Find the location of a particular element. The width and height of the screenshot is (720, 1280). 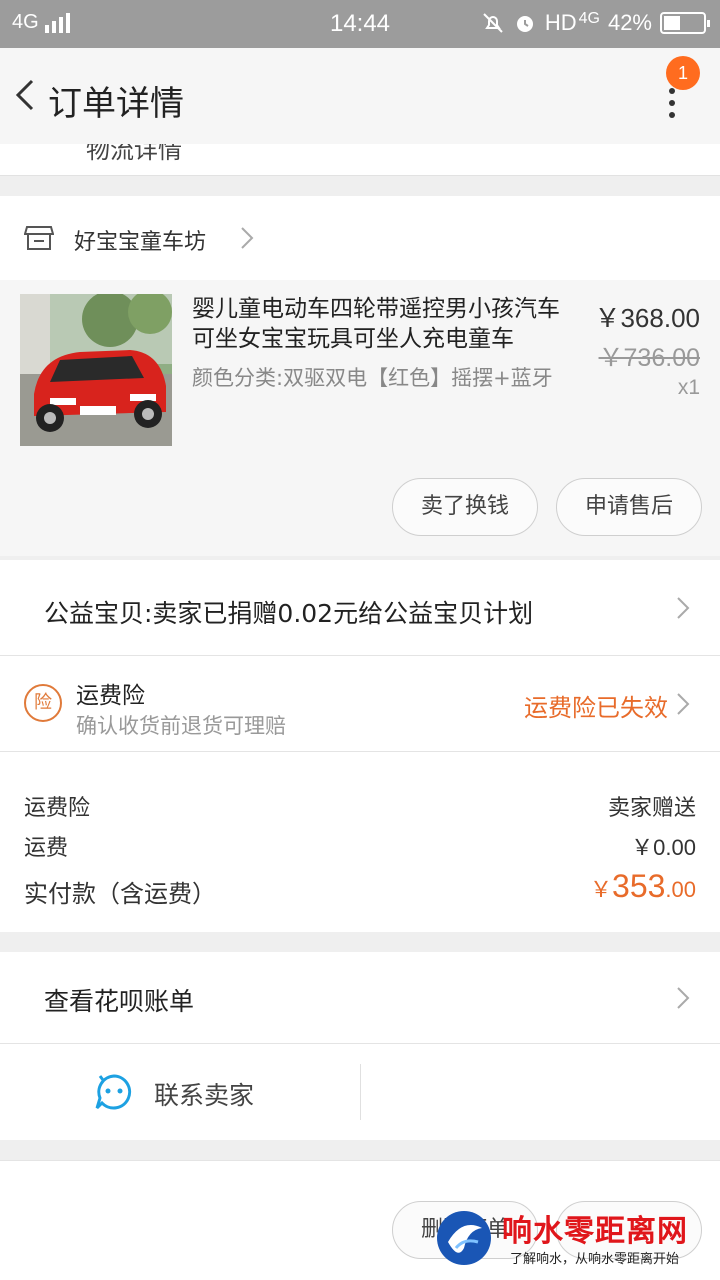

logistics-strip: 物流详情 is located at coordinates (360, 160).